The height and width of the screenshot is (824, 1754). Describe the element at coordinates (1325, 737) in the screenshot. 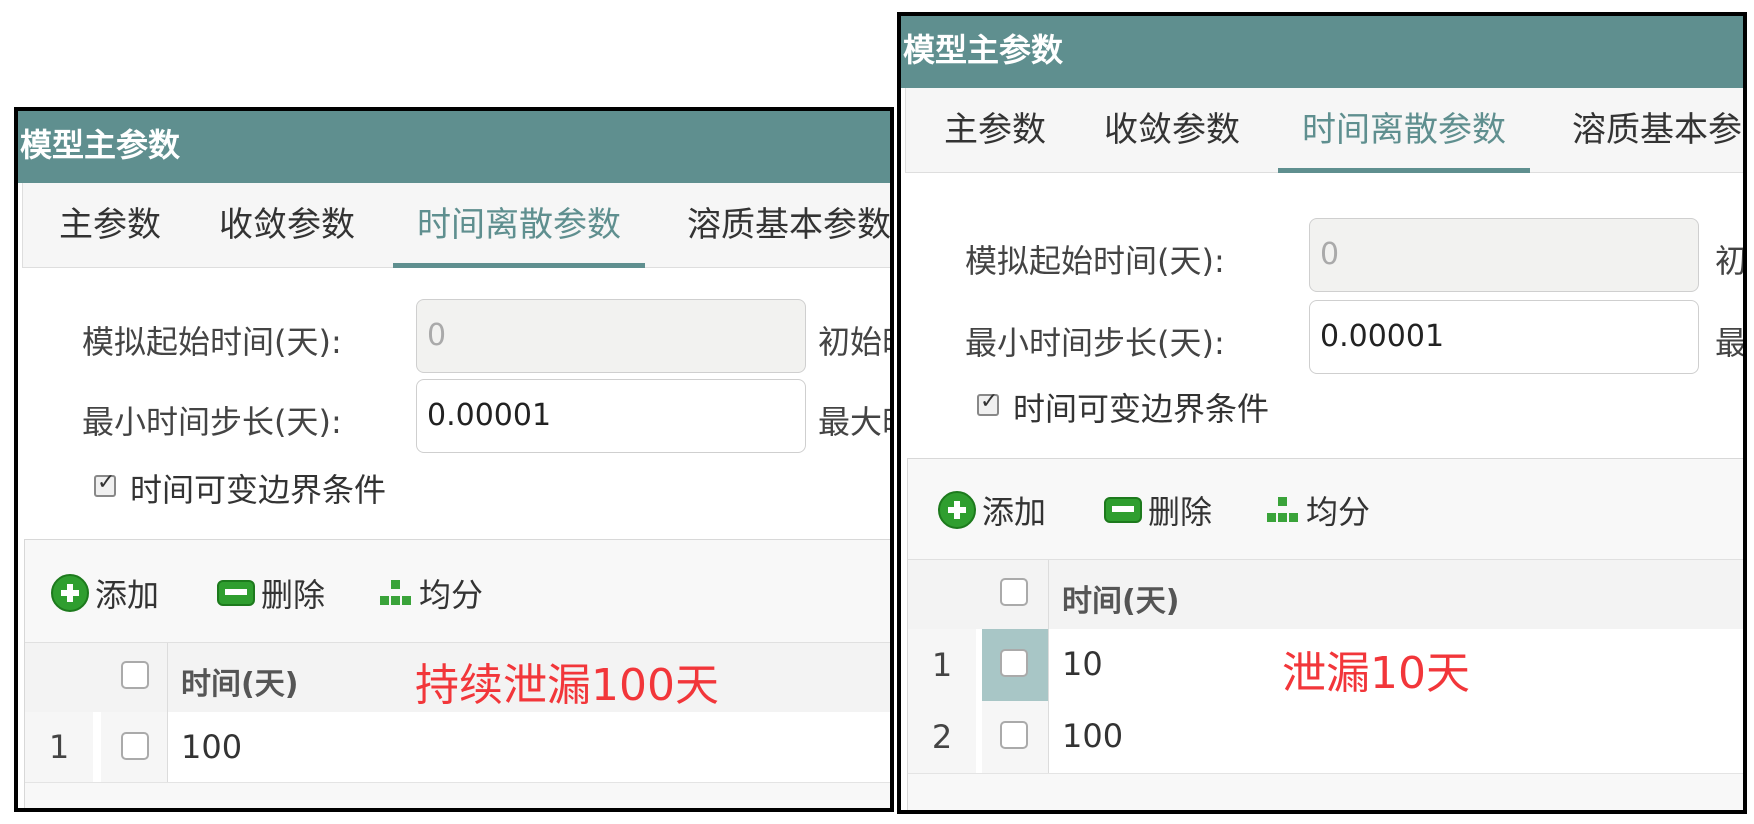

I see `table-row: 2 100` at that location.